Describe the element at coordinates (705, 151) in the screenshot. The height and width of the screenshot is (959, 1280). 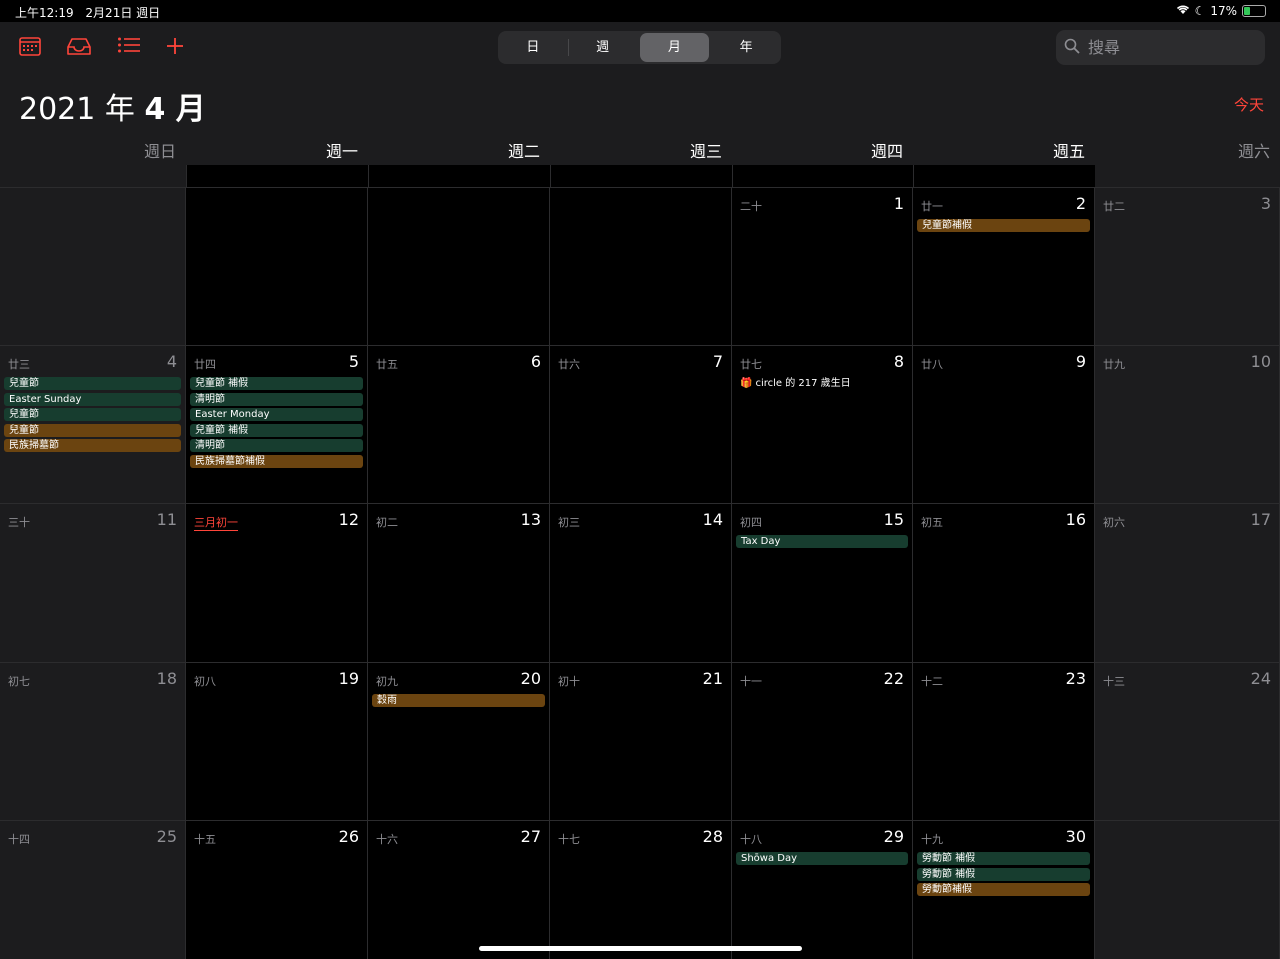
I see `weekday-header-wednesday: 週三` at that location.